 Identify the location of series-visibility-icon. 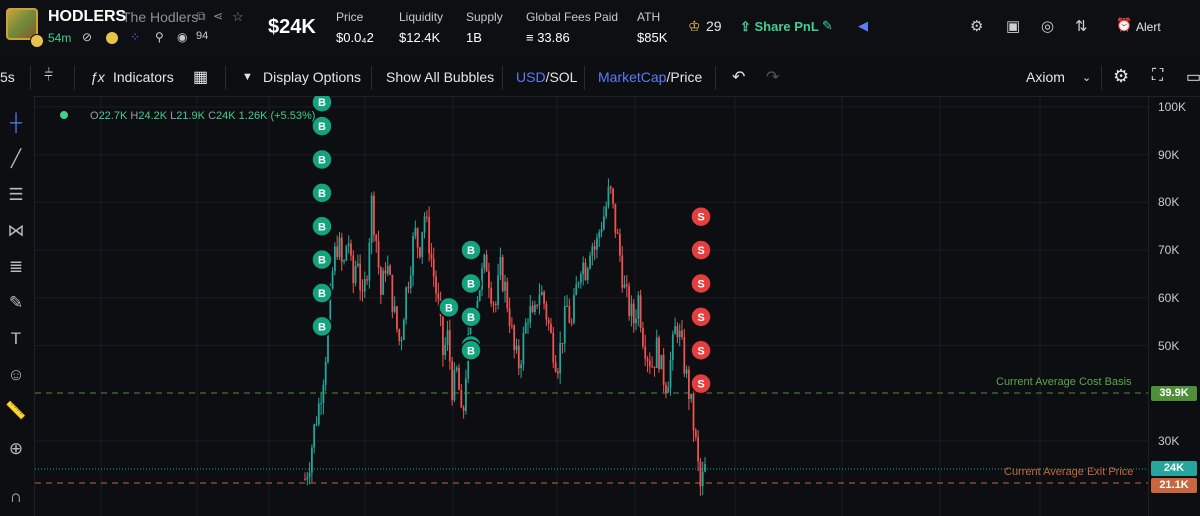
(64, 115).